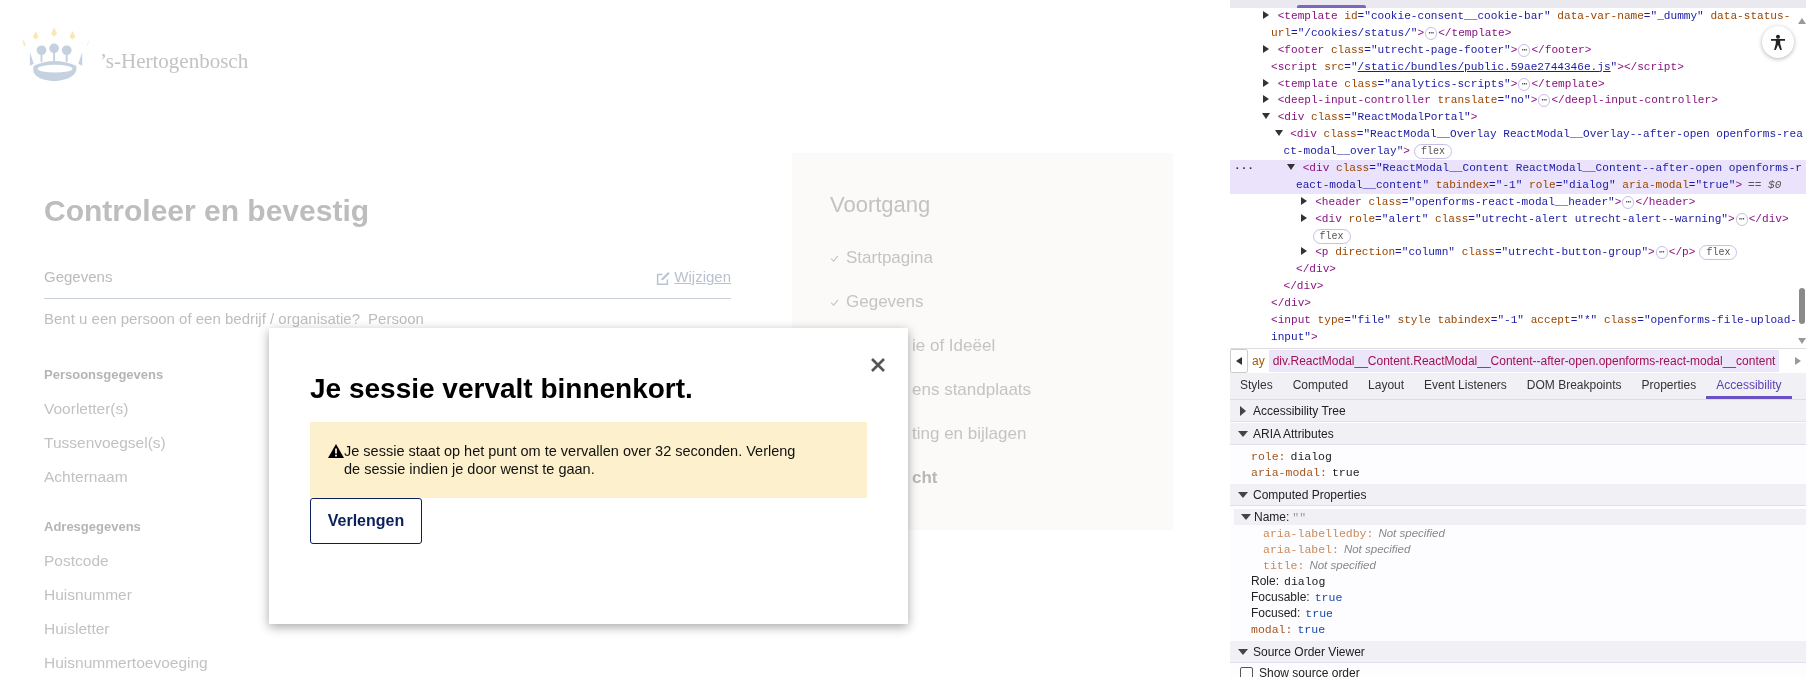 Image resolution: width=1806 pixels, height=677 pixels. What do you see at coordinates (1244, 168) in the screenshot?
I see `more-options-icon: ···` at bounding box center [1244, 168].